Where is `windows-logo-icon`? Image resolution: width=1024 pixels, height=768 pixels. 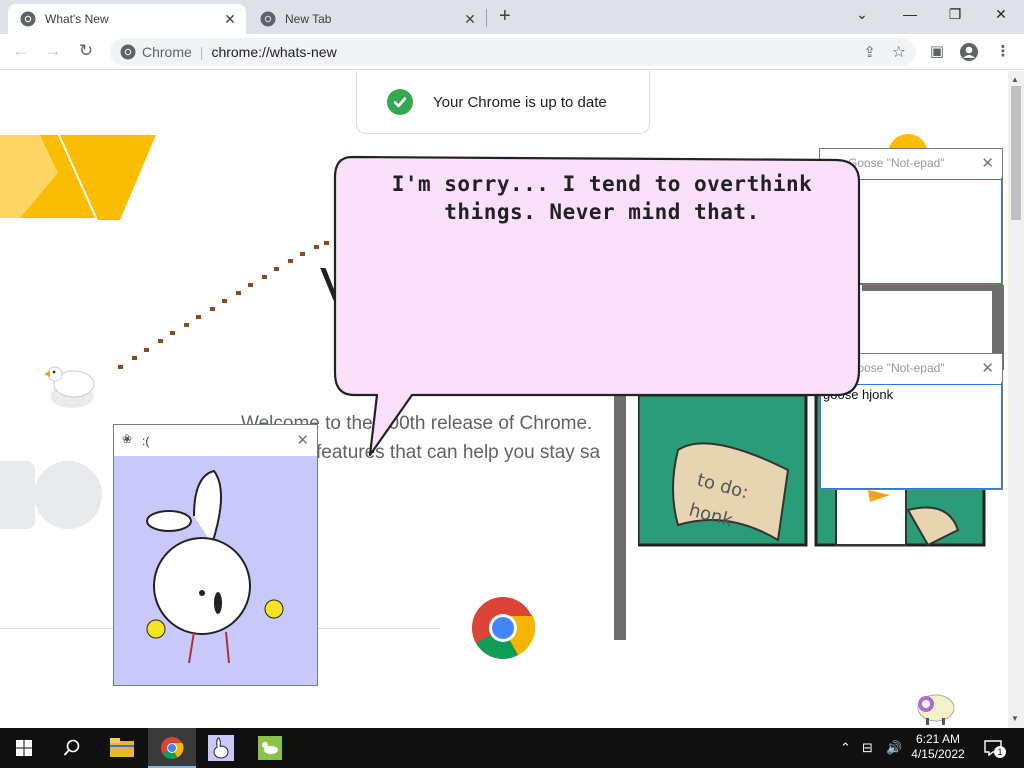 windows-logo-icon is located at coordinates (24, 748).